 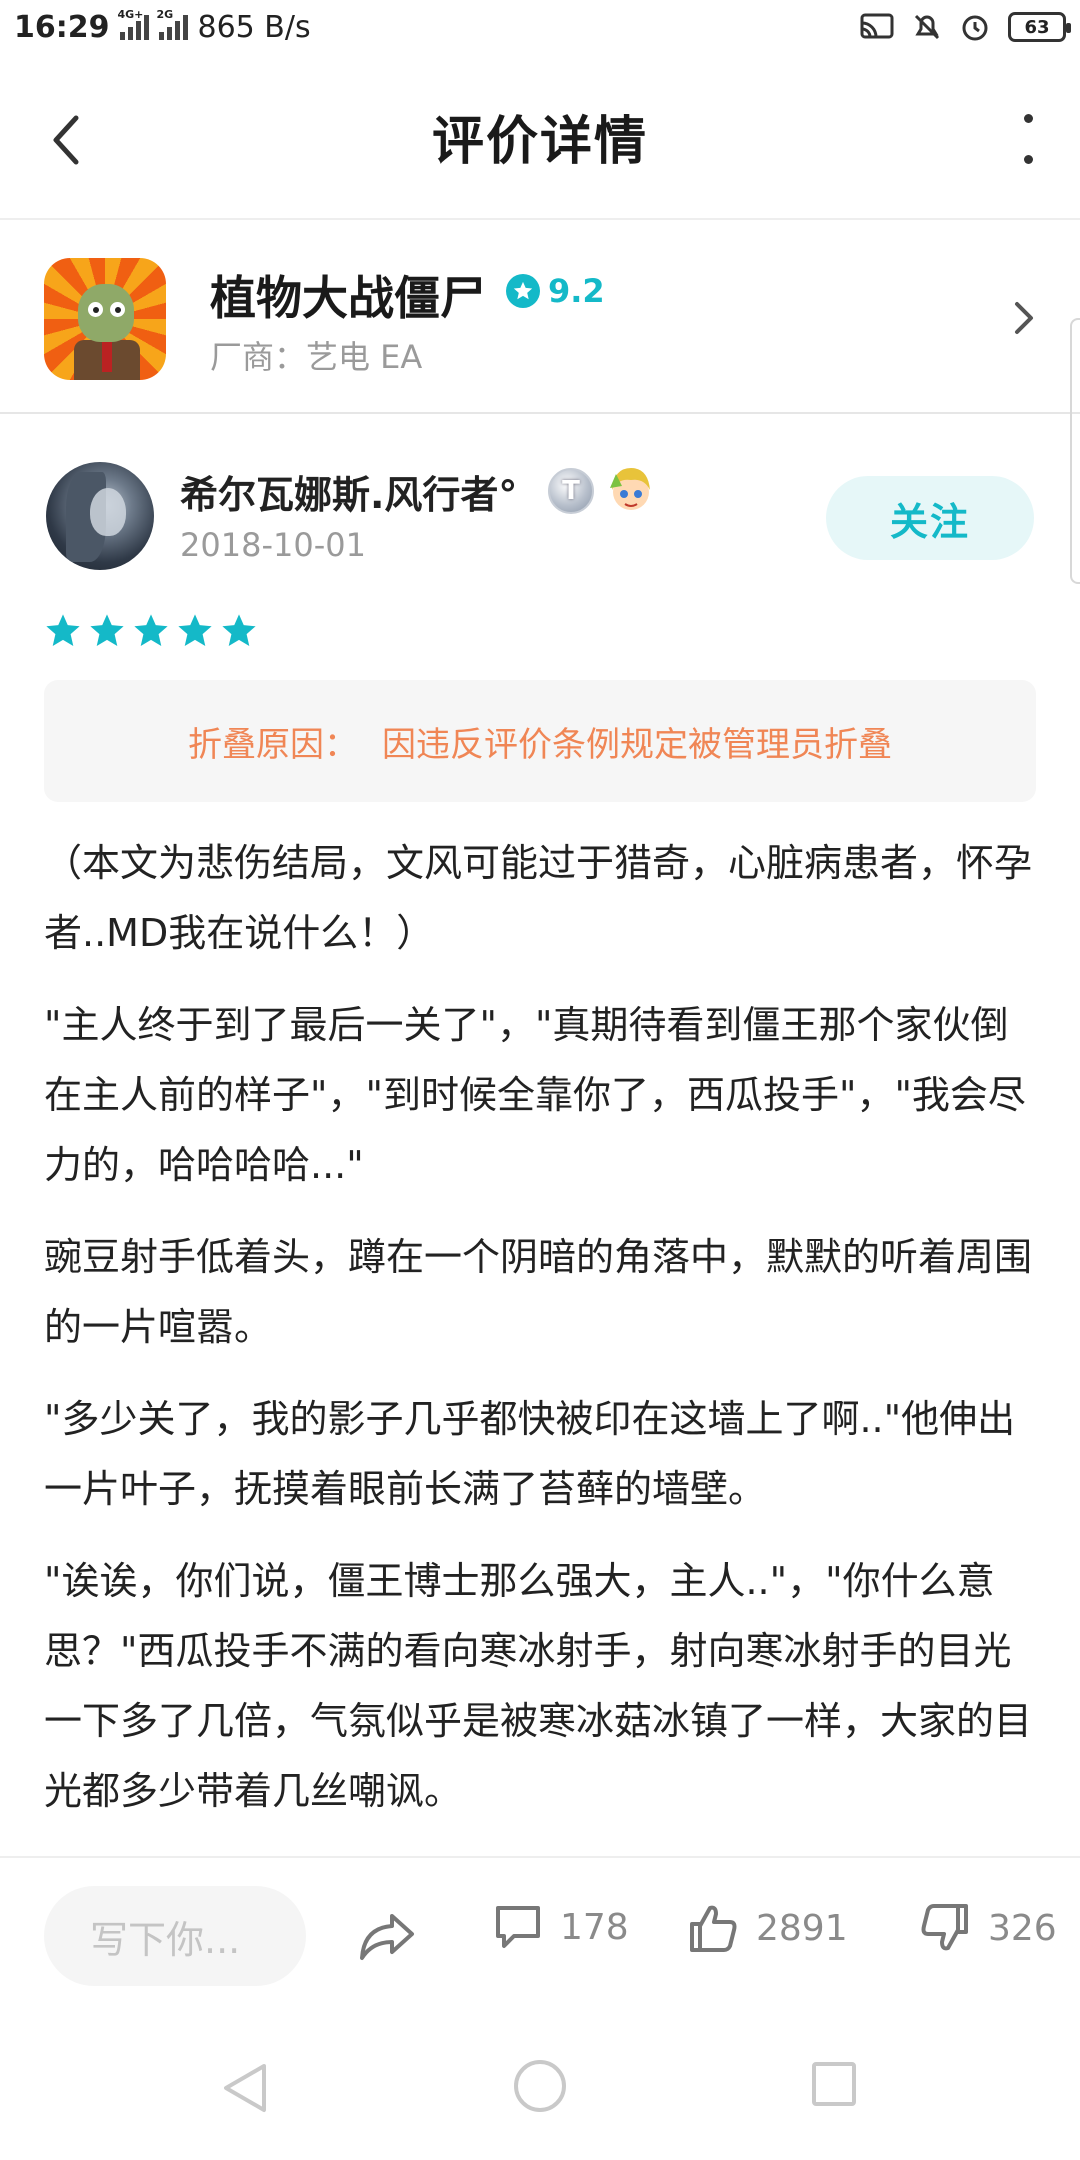 I want to click on dislike-button: 326, so click(x=987, y=1928).